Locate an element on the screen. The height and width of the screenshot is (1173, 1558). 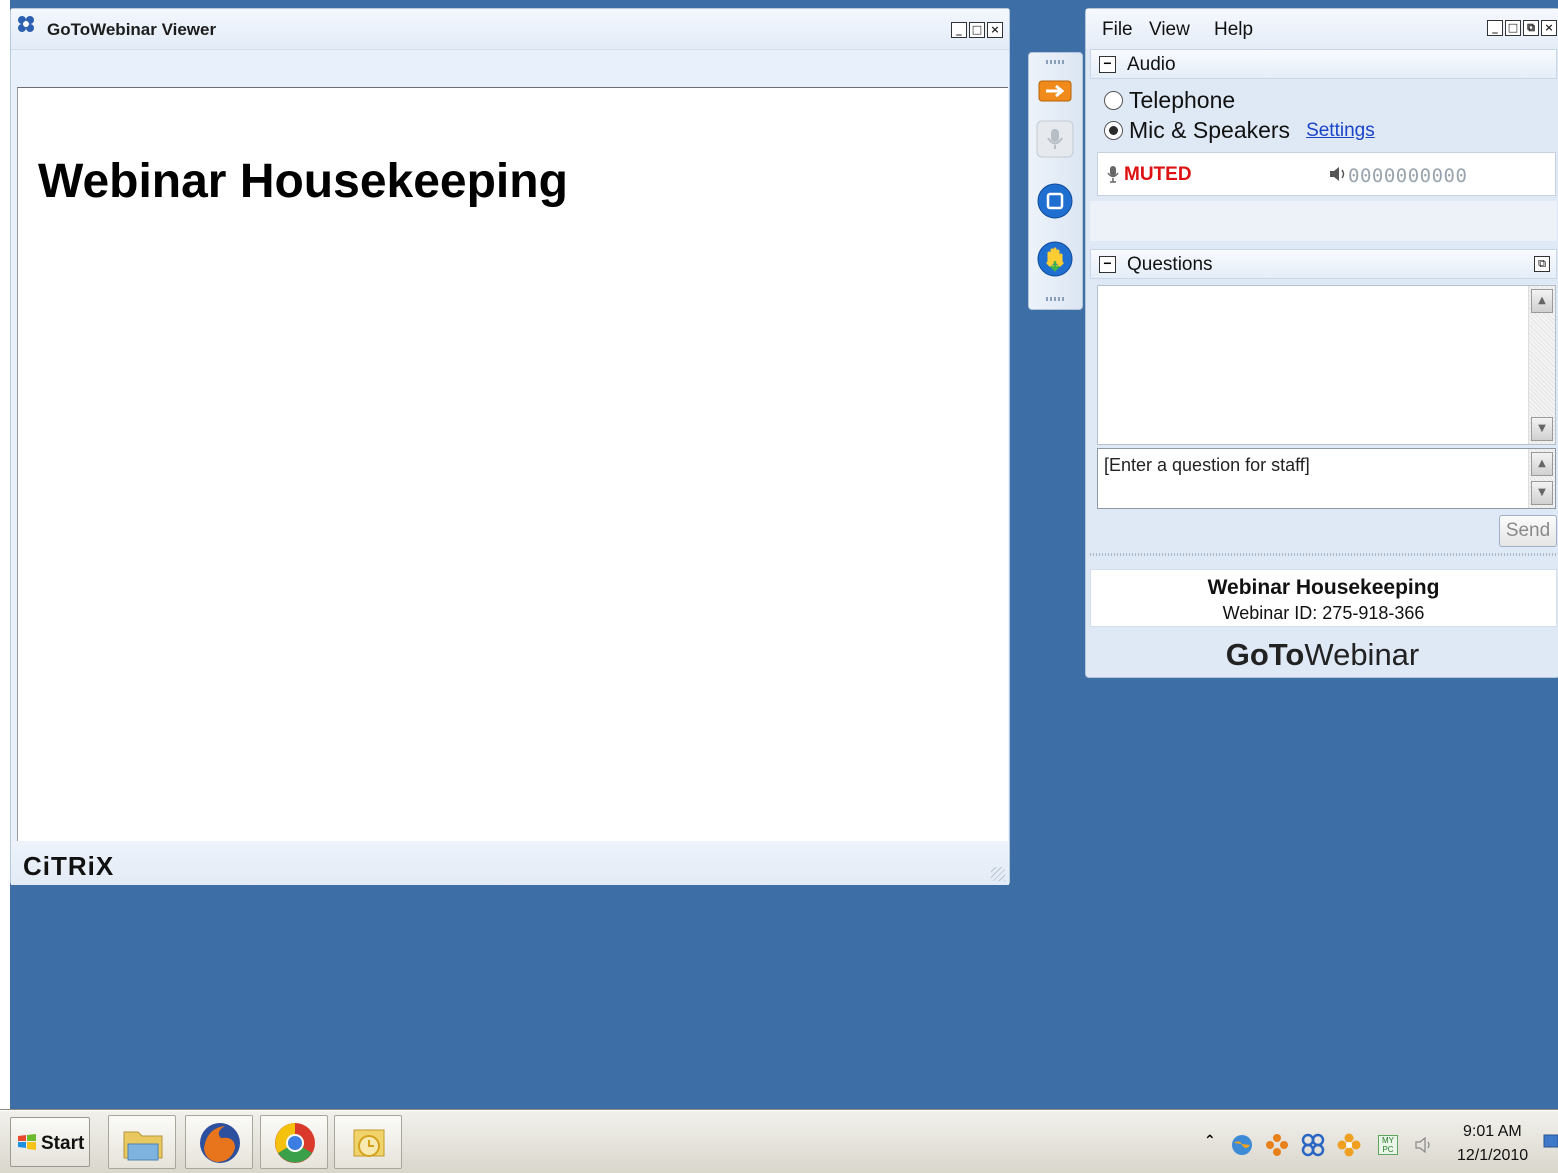
grab-tab is located at coordinates (1055, 181).